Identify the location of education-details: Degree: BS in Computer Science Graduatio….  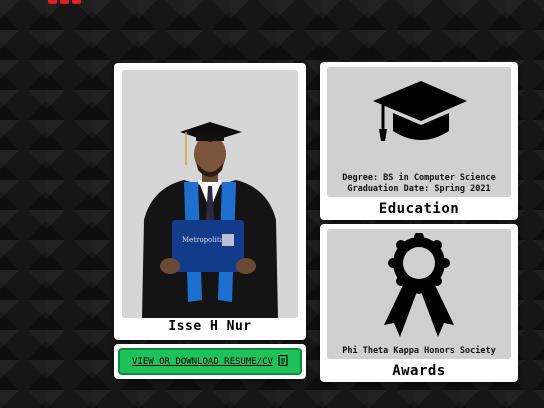
(419, 184).